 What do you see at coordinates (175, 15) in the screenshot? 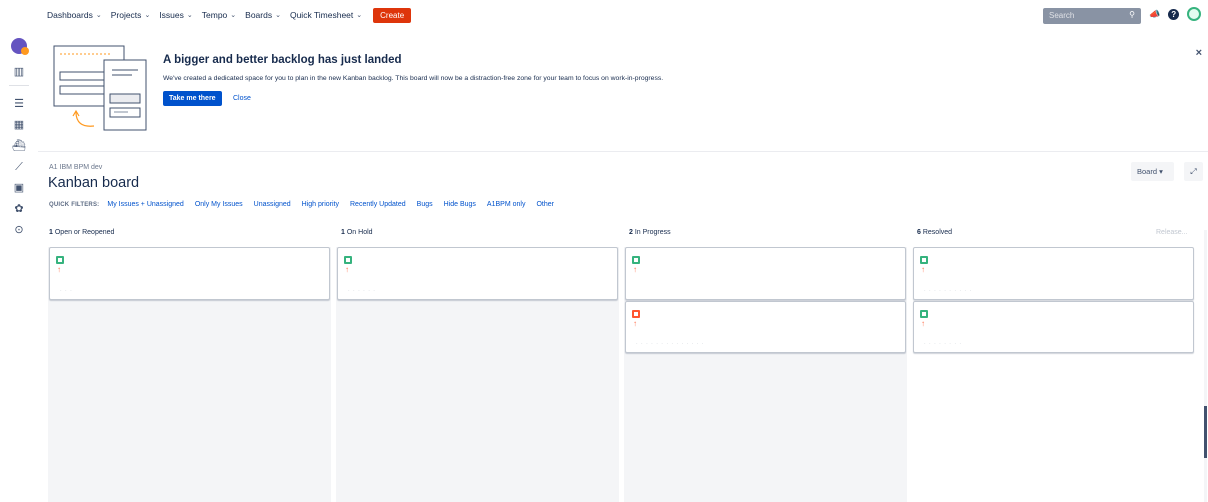
I see `nav-issues: Issues ⌄` at bounding box center [175, 15].